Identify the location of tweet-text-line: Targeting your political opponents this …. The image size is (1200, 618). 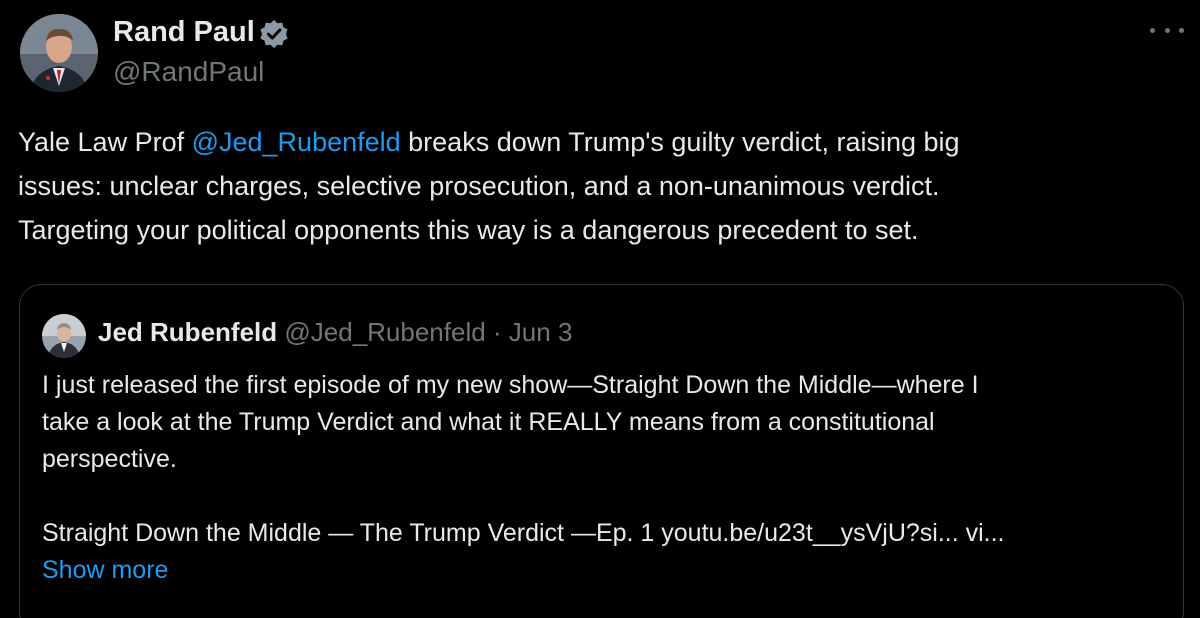
(468, 230).